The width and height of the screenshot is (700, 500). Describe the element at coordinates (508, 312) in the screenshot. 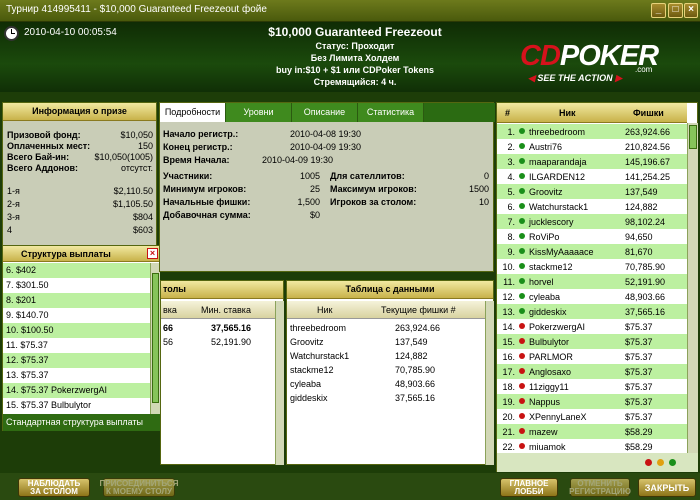

I see `player-rank: 13.` at that location.